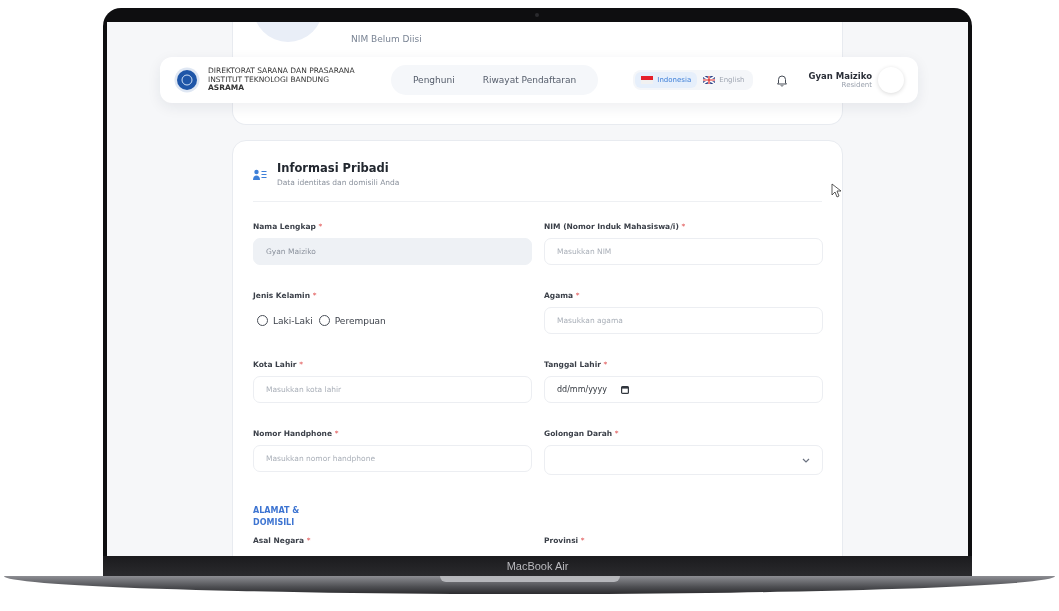 Image resolution: width=1059 pixels, height=611 pixels. What do you see at coordinates (529, 80) in the screenshot?
I see `nav-link: Riwayat Pendaftaran` at bounding box center [529, 80].